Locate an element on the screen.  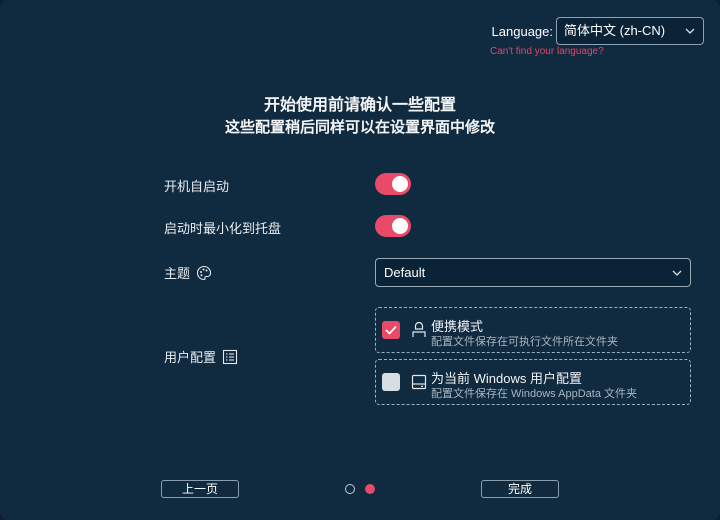
page-subtitle: 这些配置稍后同样可以在设置界面中修改 is located at coordinates (359, 127).